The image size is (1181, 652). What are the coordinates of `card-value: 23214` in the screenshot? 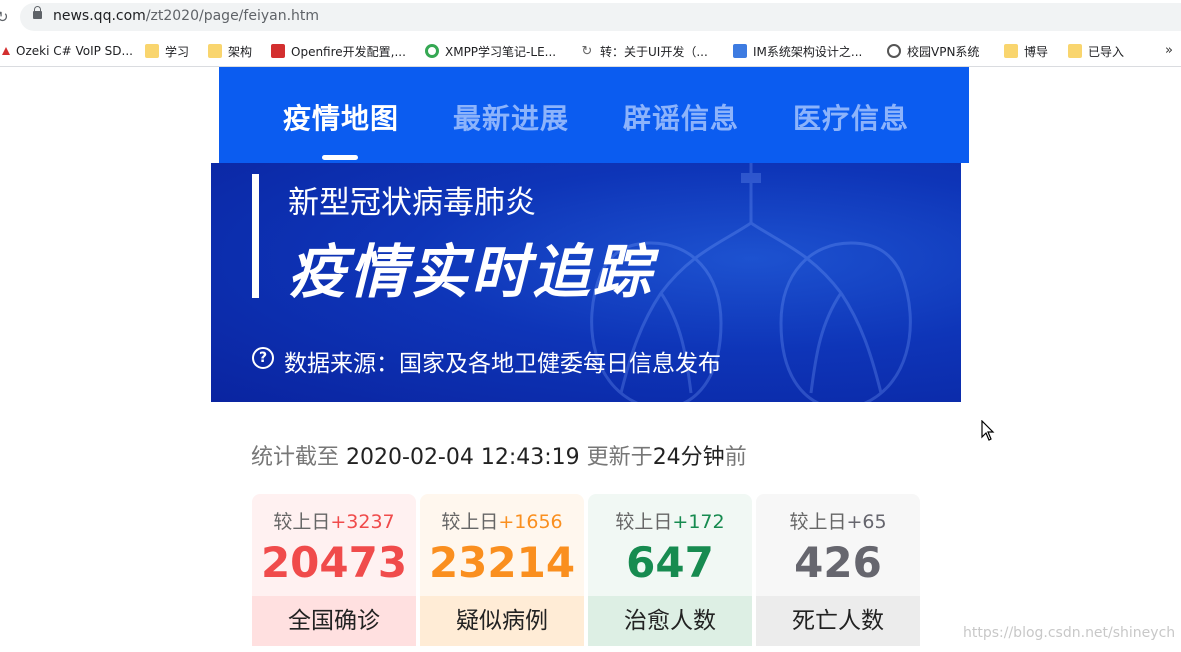 It's located at (502, 562).